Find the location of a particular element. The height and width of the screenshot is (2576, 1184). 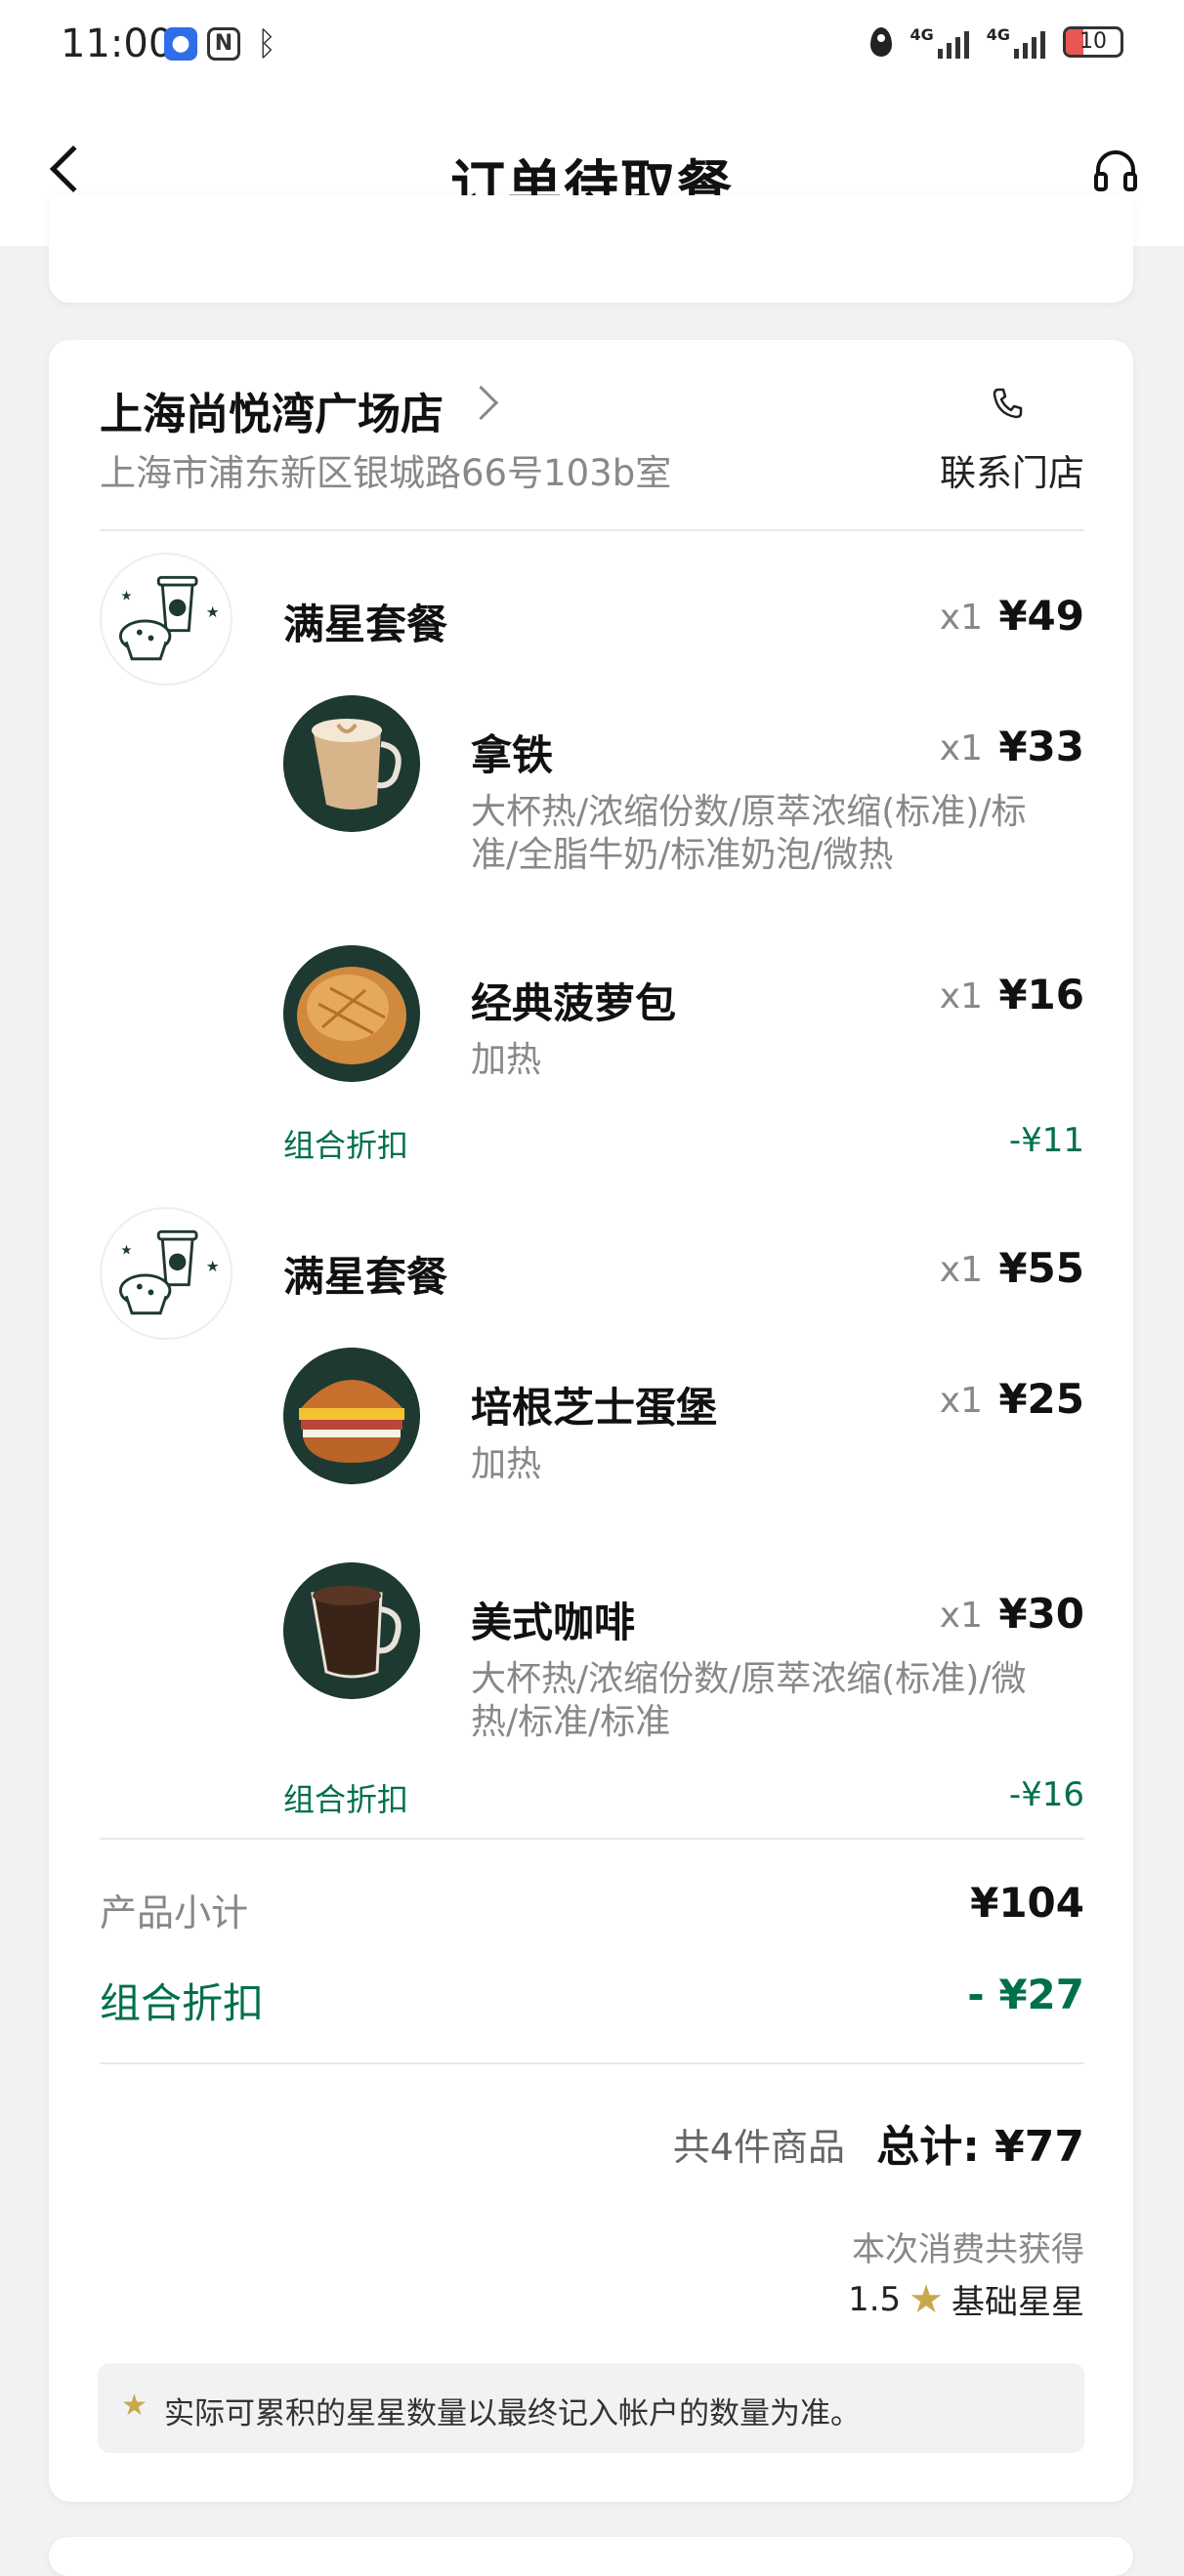

stars-notice-text: 实际可累积的星星数量以最终记入帐户的数量为准。 is located at coordinates (513, 2413).